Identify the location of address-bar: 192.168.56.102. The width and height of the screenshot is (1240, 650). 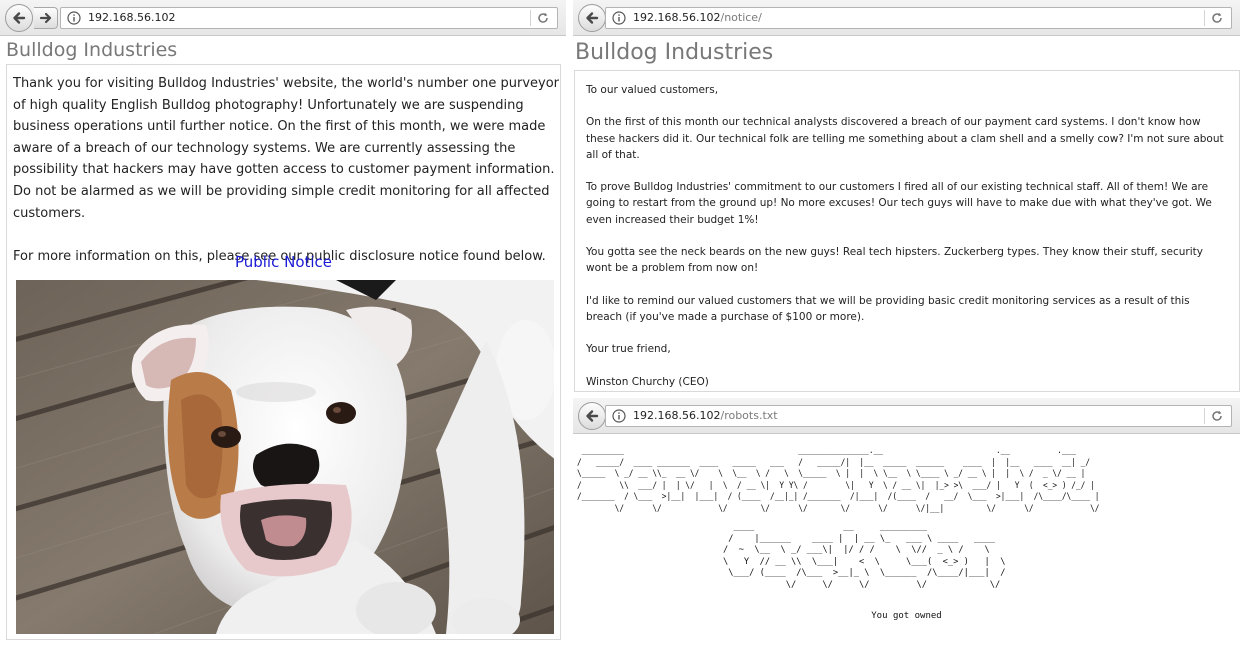
(309, 18).